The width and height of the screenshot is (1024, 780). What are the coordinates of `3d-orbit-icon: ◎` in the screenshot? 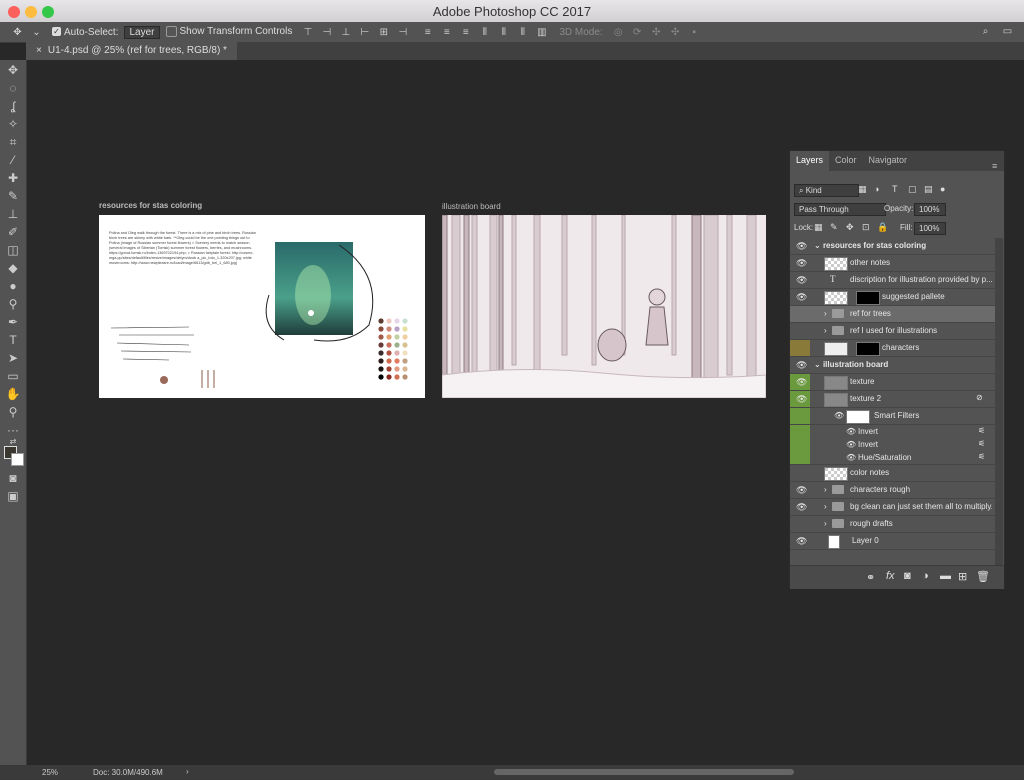 It's located at (618, 32).